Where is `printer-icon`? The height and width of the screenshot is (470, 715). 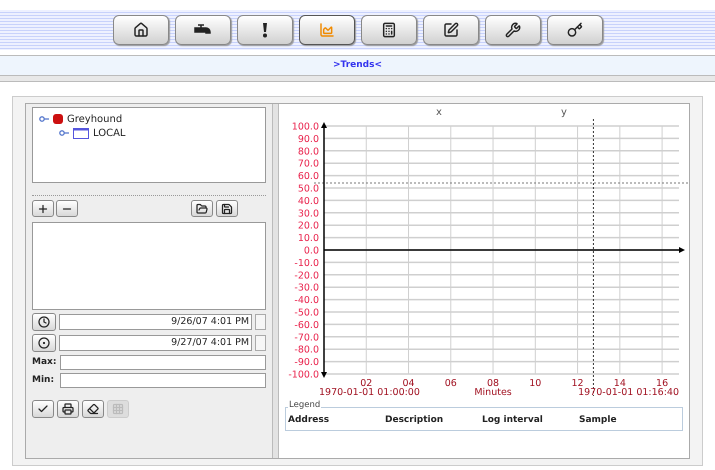
printer-icon is located at coordinates (68, 409).